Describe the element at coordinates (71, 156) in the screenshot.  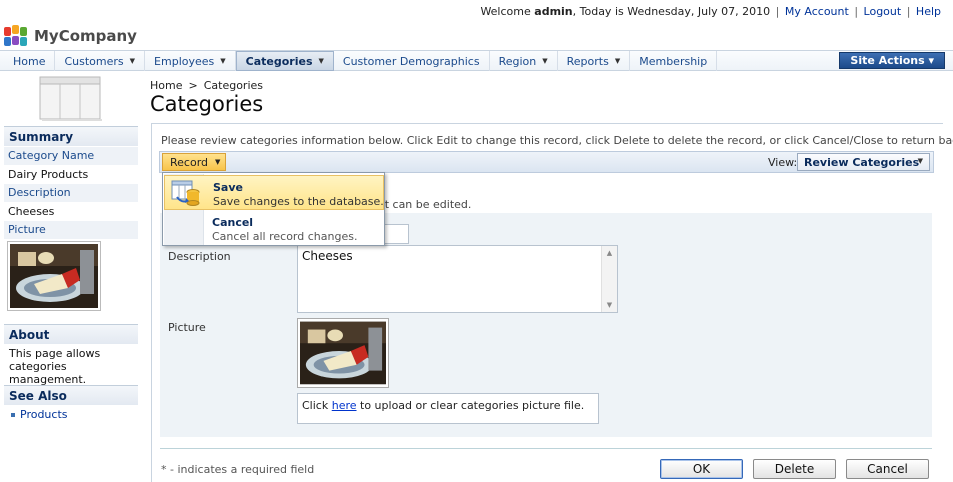
I see `category-name-label: Category Name` at that location.